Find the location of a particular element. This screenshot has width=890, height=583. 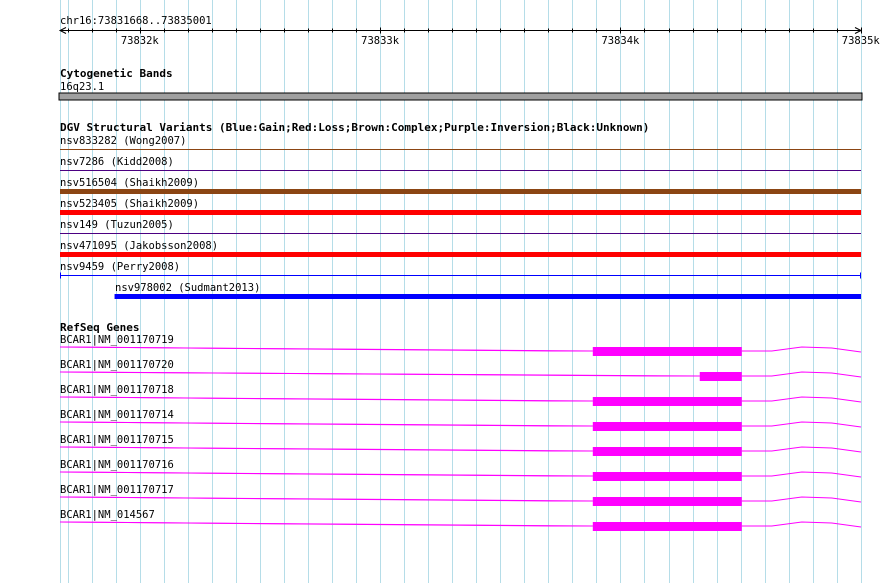

dgv-feature-label: nsv7286 (Kidd2008) is located at coordinates (117, 162).